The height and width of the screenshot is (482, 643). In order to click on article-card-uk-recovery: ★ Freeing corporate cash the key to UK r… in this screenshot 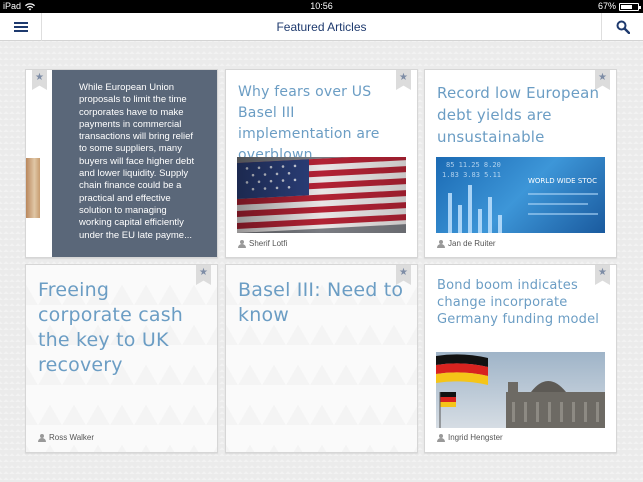, I will do `click(121, 358)`.